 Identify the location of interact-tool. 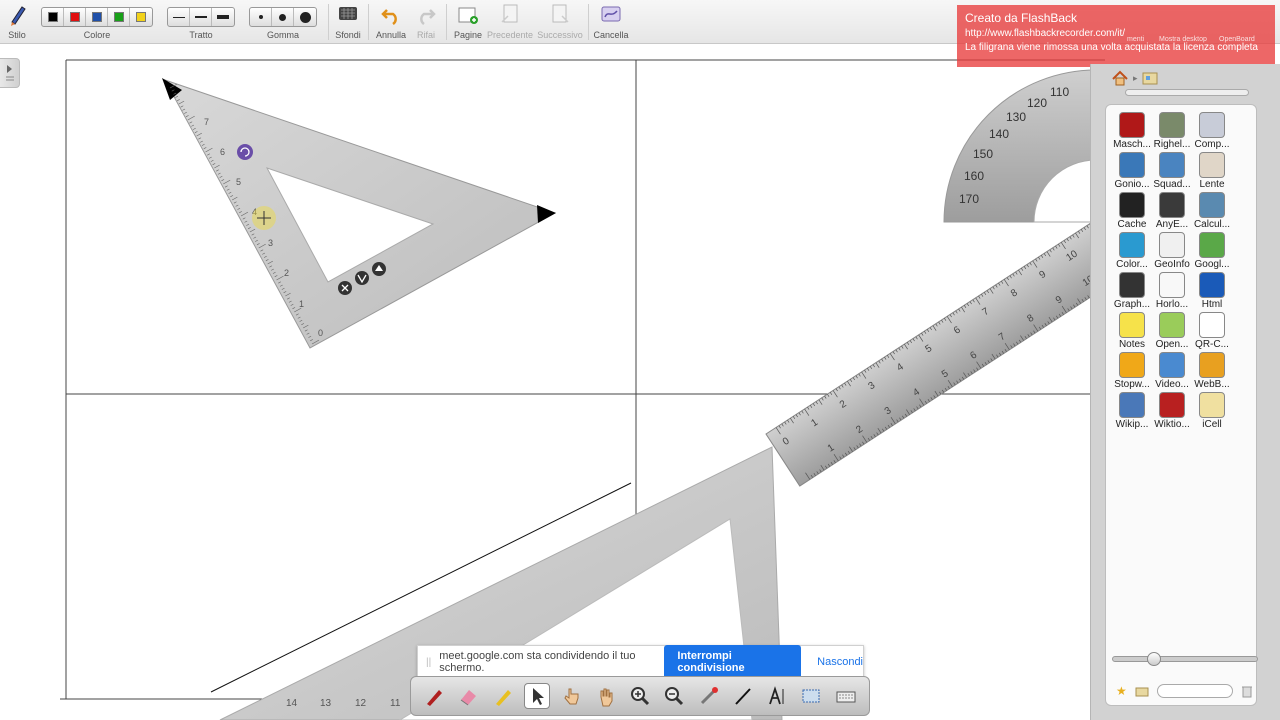
(571, 696).